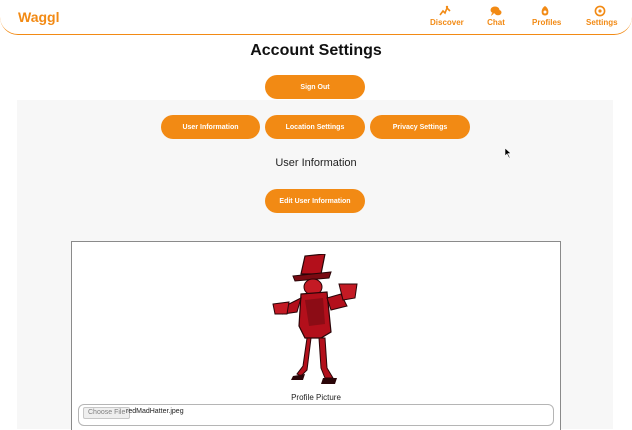  I want to click on mouse-cursor-icon, so click(508, 153).